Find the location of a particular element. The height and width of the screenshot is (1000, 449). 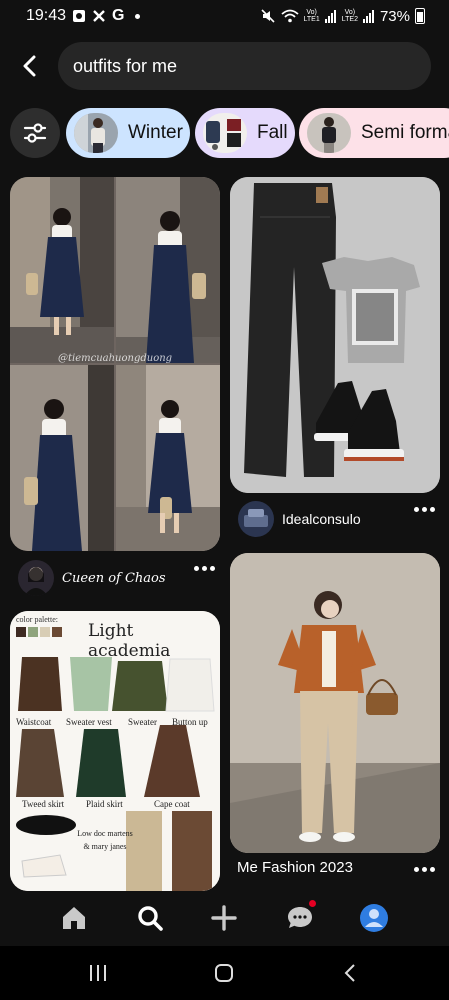

lte1-label: LTE1 is located at coordinates (311, 19).